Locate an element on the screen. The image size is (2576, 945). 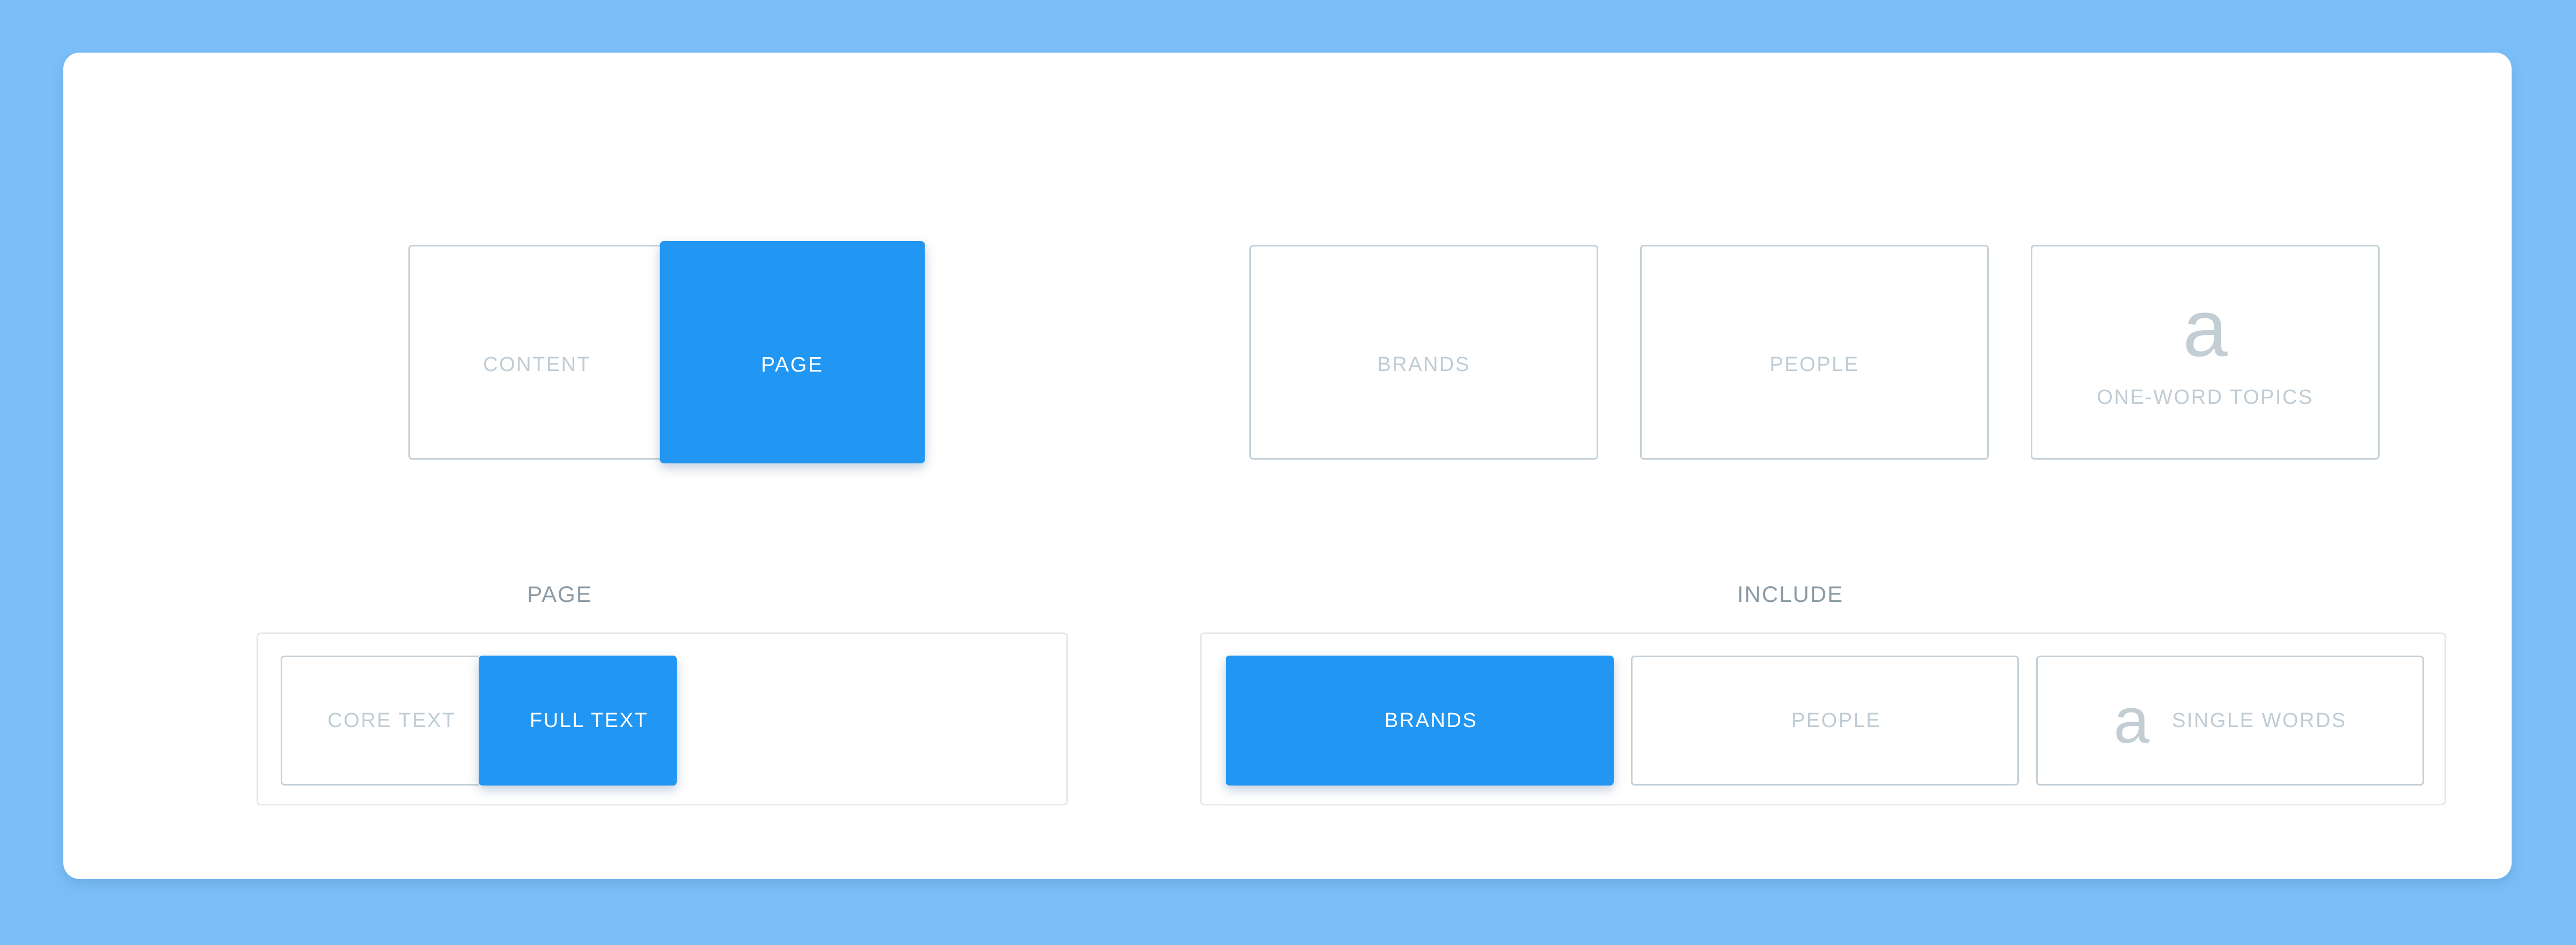
scope-option-page: PAGE is located at coordinates (792, 352).